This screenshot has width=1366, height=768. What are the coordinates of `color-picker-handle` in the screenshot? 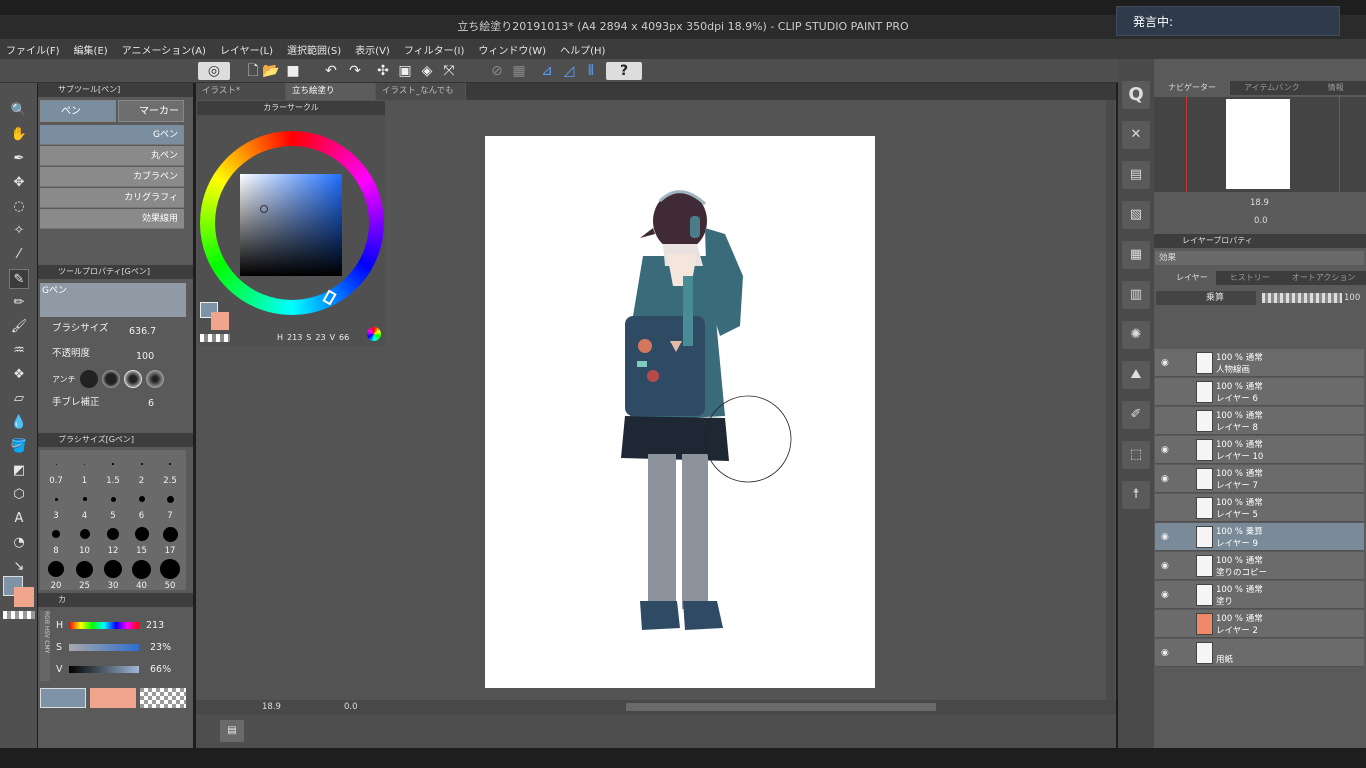 It's located at (264, 209).